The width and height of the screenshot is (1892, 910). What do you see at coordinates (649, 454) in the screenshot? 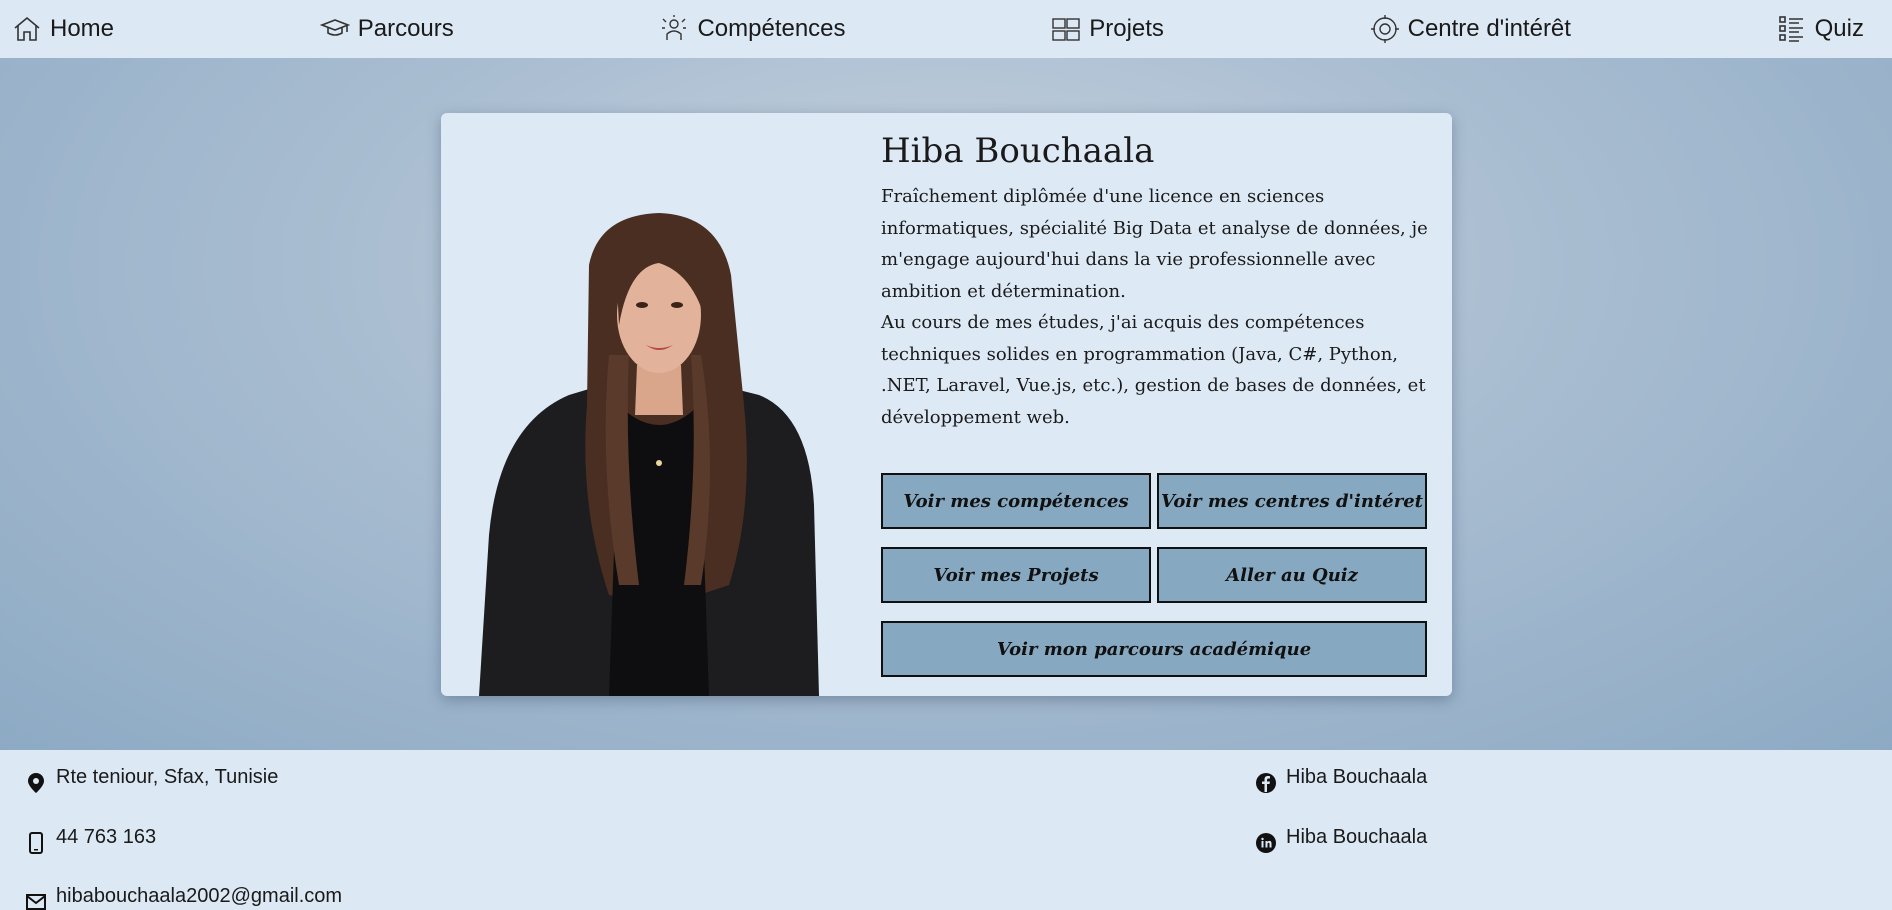
I see `profile-photo` at bounding box center [649, 454].